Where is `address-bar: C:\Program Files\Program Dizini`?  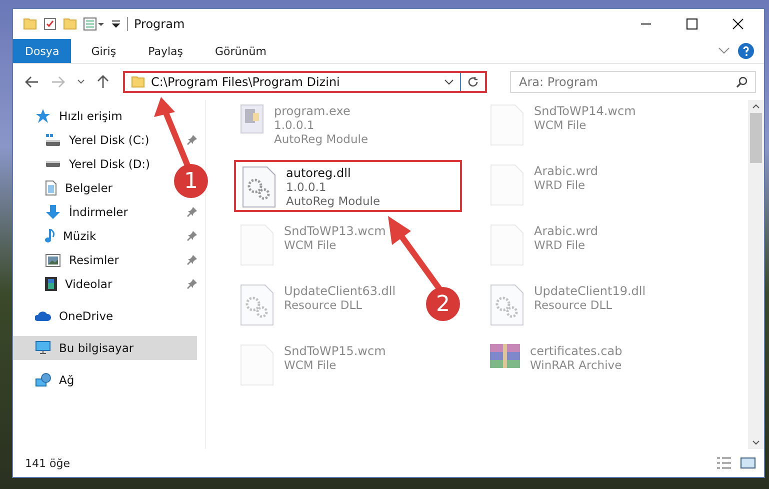
address-bar: C:\Program Files\Program Dizini is located at coordinates (305, 82).